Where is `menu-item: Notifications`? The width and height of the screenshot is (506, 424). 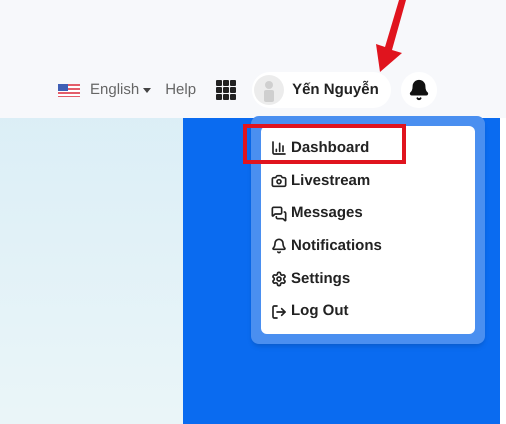 menu-item: Notifications is located at coordinates (368, 246).